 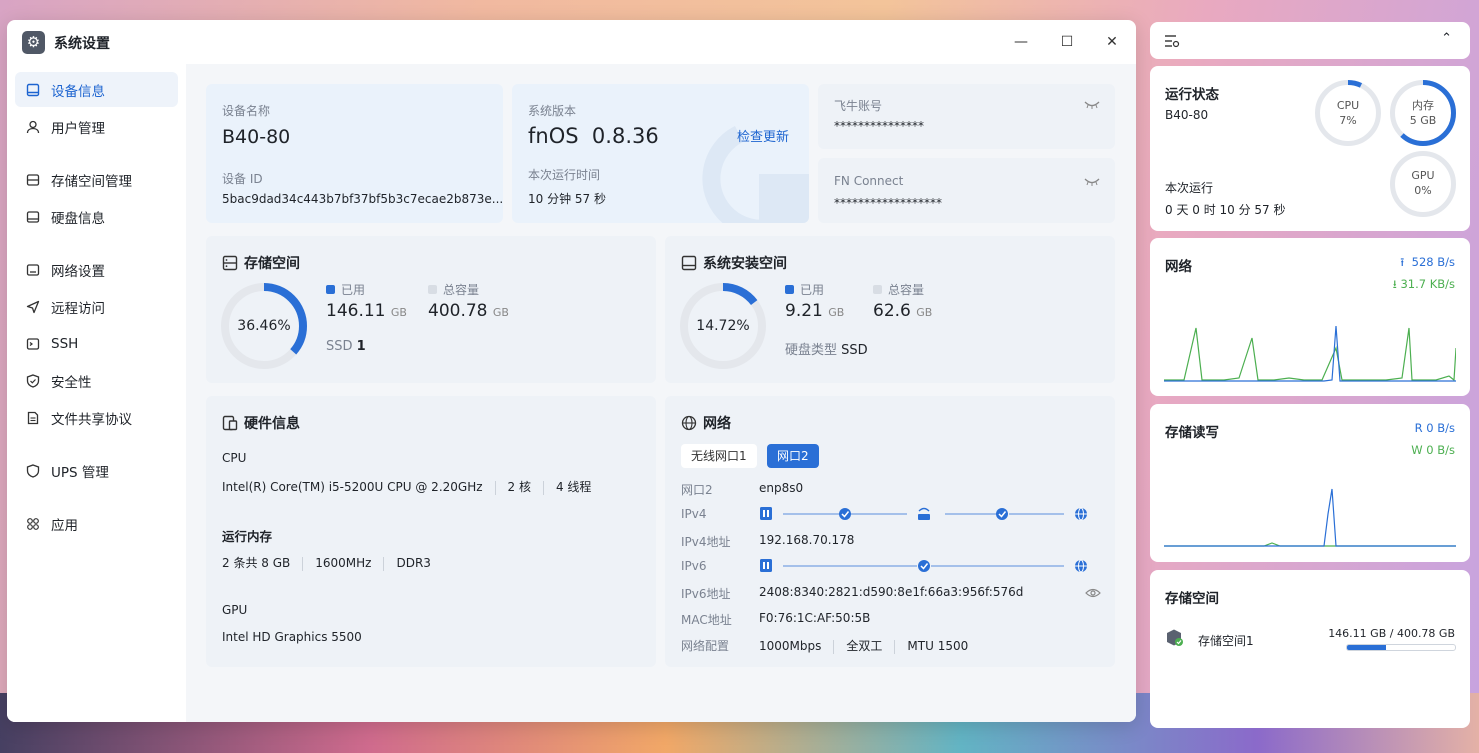 I want to click on ssd-count: SSD 1, so click(x=346, y=346).